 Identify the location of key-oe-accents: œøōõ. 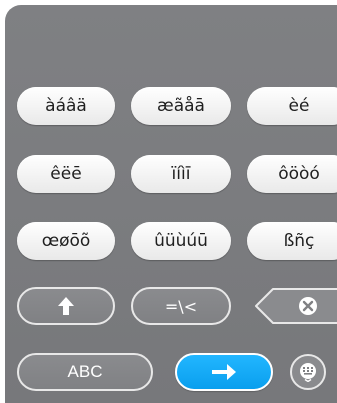
(66, 241).